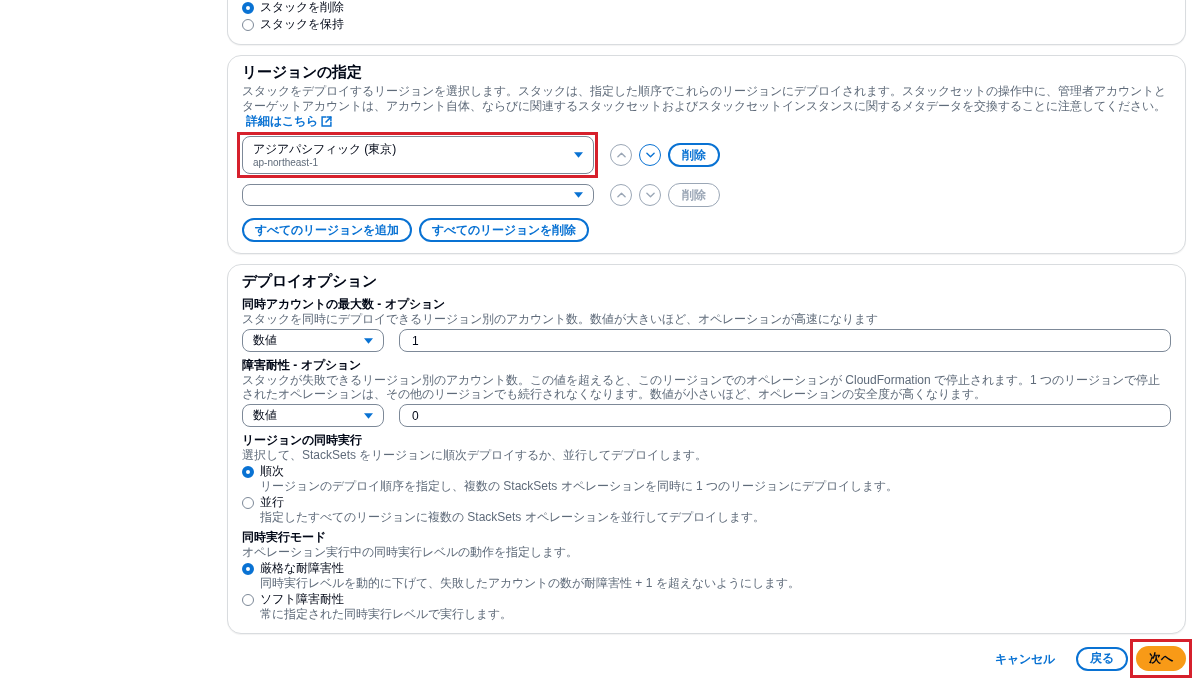  I want to click on region-action-button: すべてのリージョンを削除, so click(504, 230).